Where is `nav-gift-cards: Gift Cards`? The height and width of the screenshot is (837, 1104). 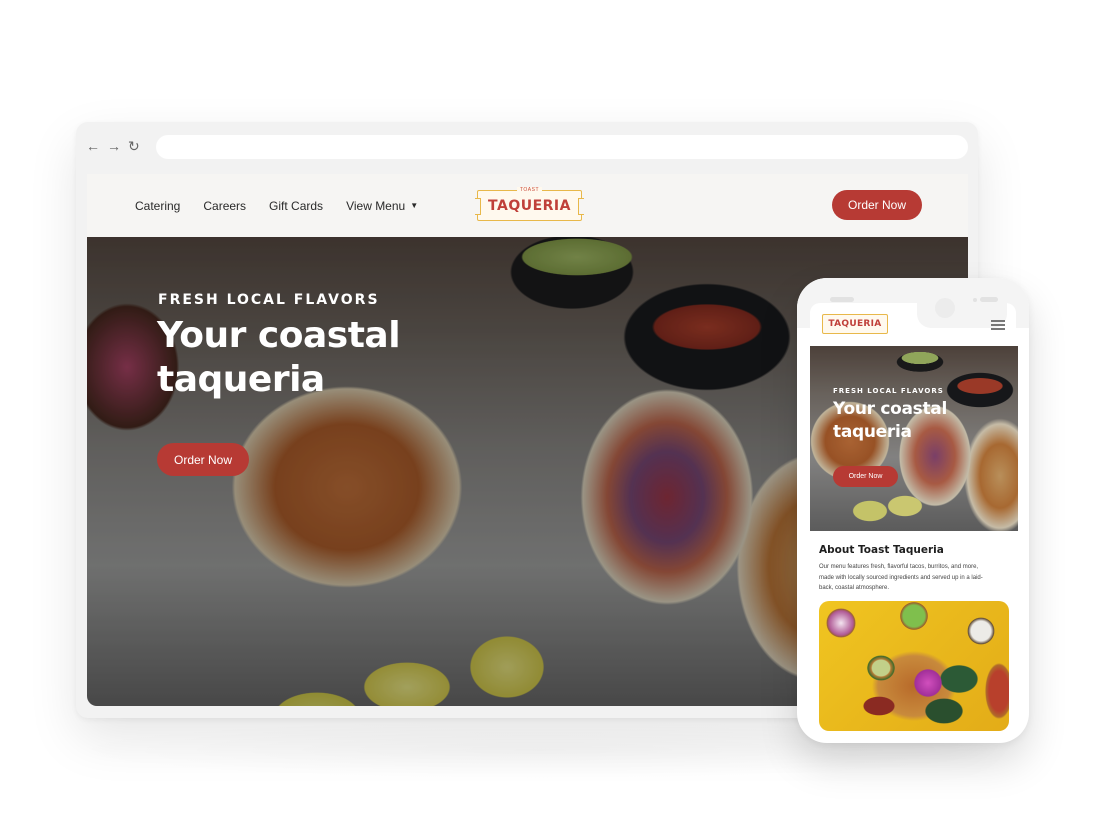 nav-gift-cards: Gift Cards is located at coordinates (296, 206).